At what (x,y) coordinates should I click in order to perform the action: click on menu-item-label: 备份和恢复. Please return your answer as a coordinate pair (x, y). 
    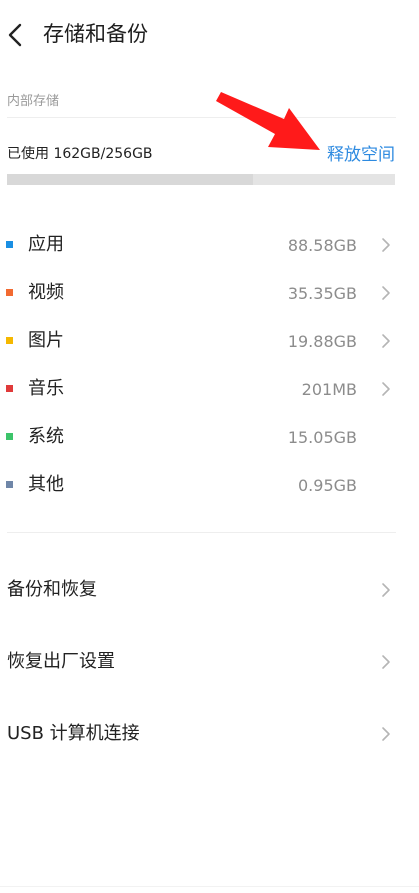
    Looking at the image, I should click on (52, 589).